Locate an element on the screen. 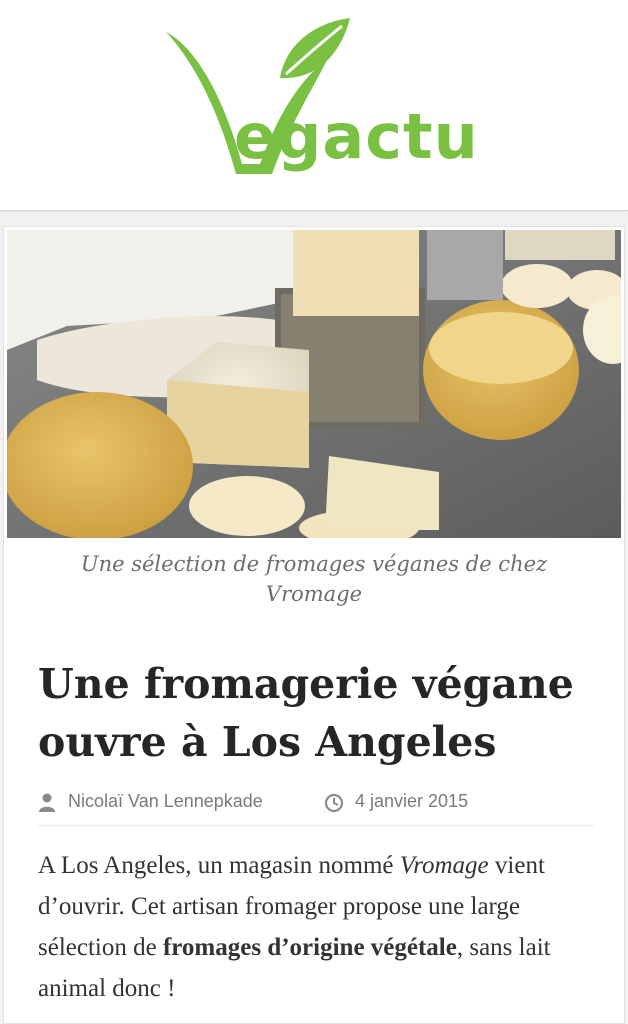  site-logo: egactu is located at coordinates (320, 102).